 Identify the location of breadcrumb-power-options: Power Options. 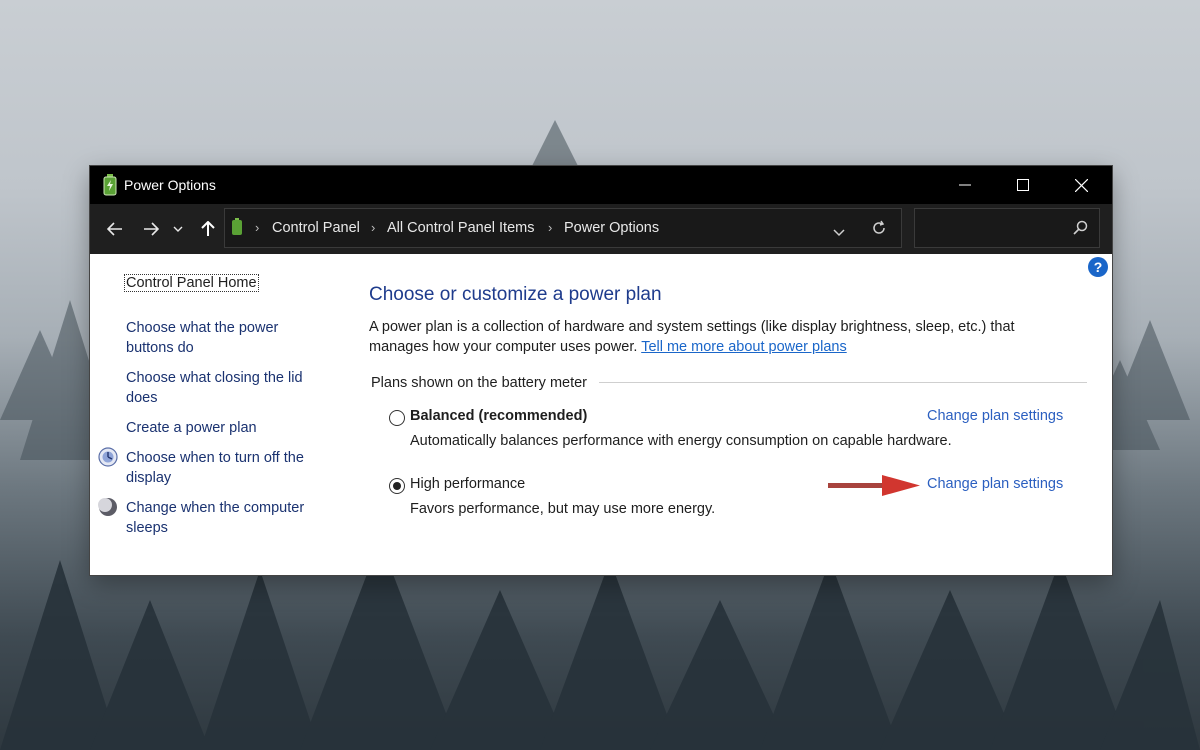
(611, 228).